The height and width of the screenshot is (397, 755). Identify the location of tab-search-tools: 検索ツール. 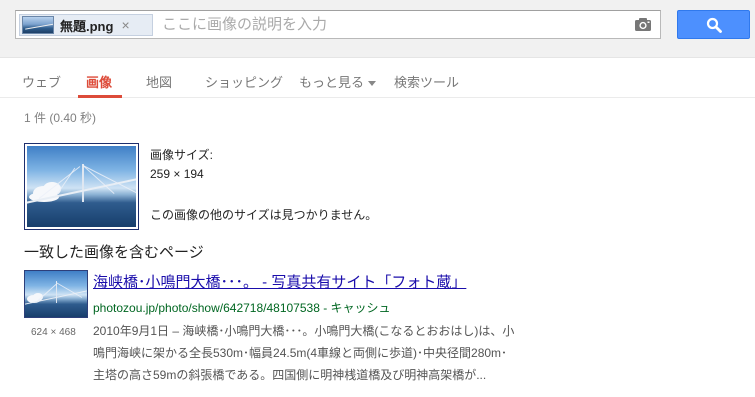
(426, 81).